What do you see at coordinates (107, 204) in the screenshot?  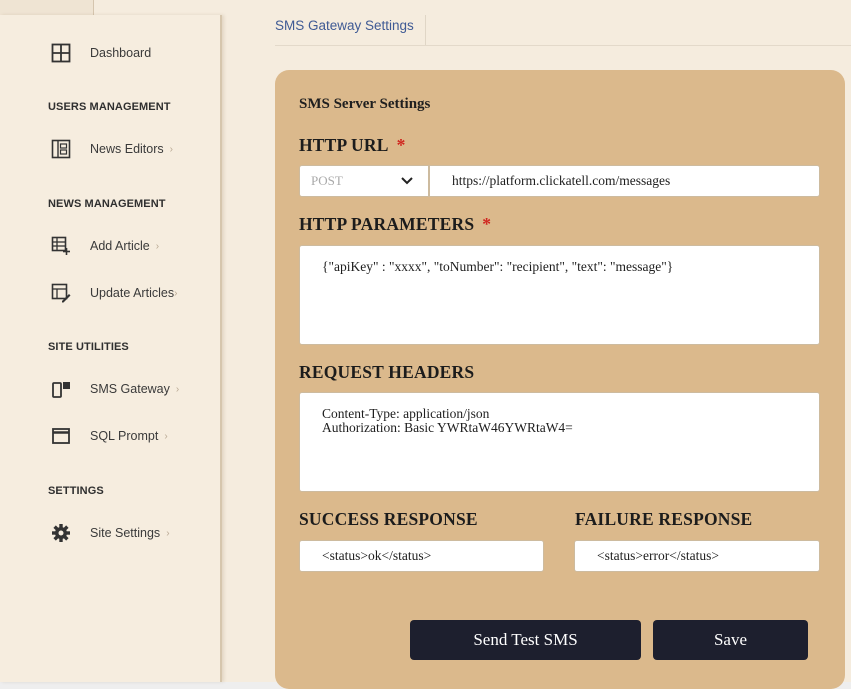 I see `section-title-news: NEWS MANAGEMENT` at bounding box center [107, 204].